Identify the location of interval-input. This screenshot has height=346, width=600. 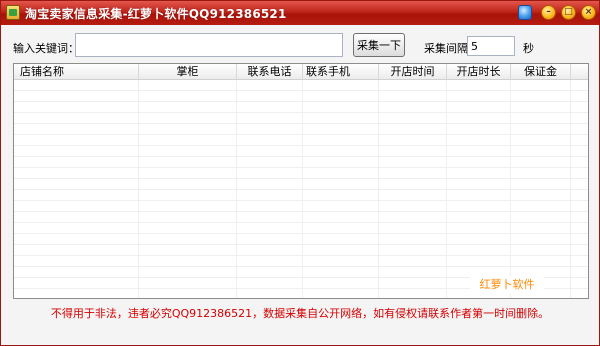
(491, 46).